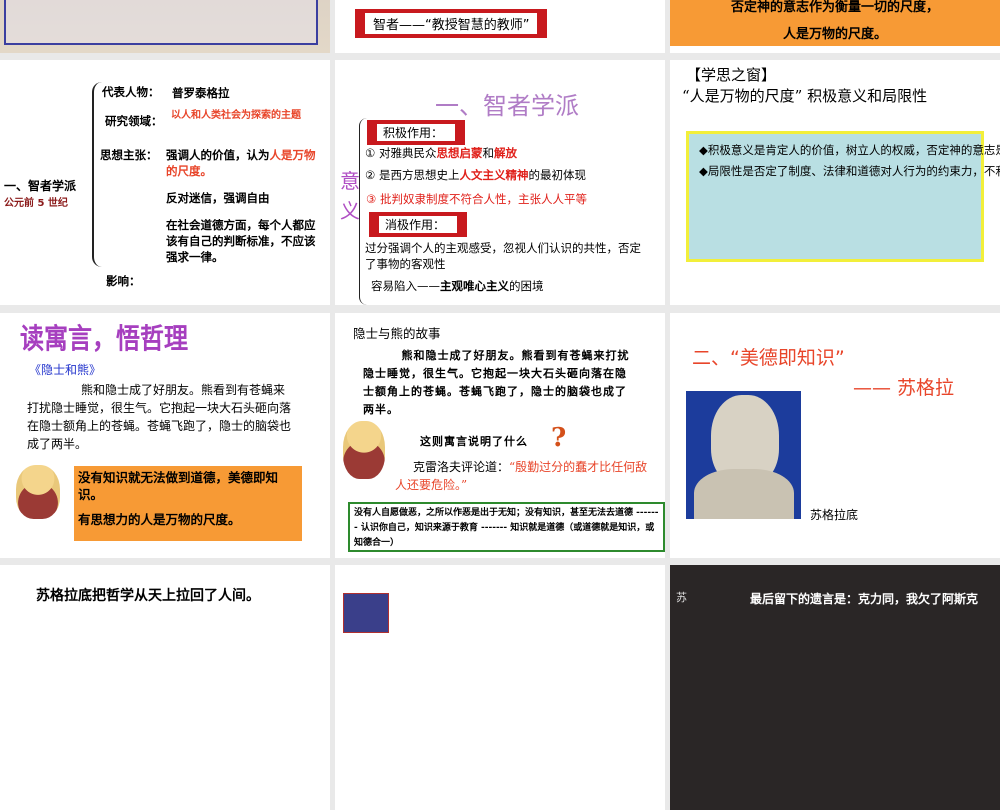 This screenshot has width=1000, height=810. Describe the element at coordinates (834, 7) in the screenshot. I see `box-line-1: 否定神的意志作为衡量一切的尺度，` at that location.